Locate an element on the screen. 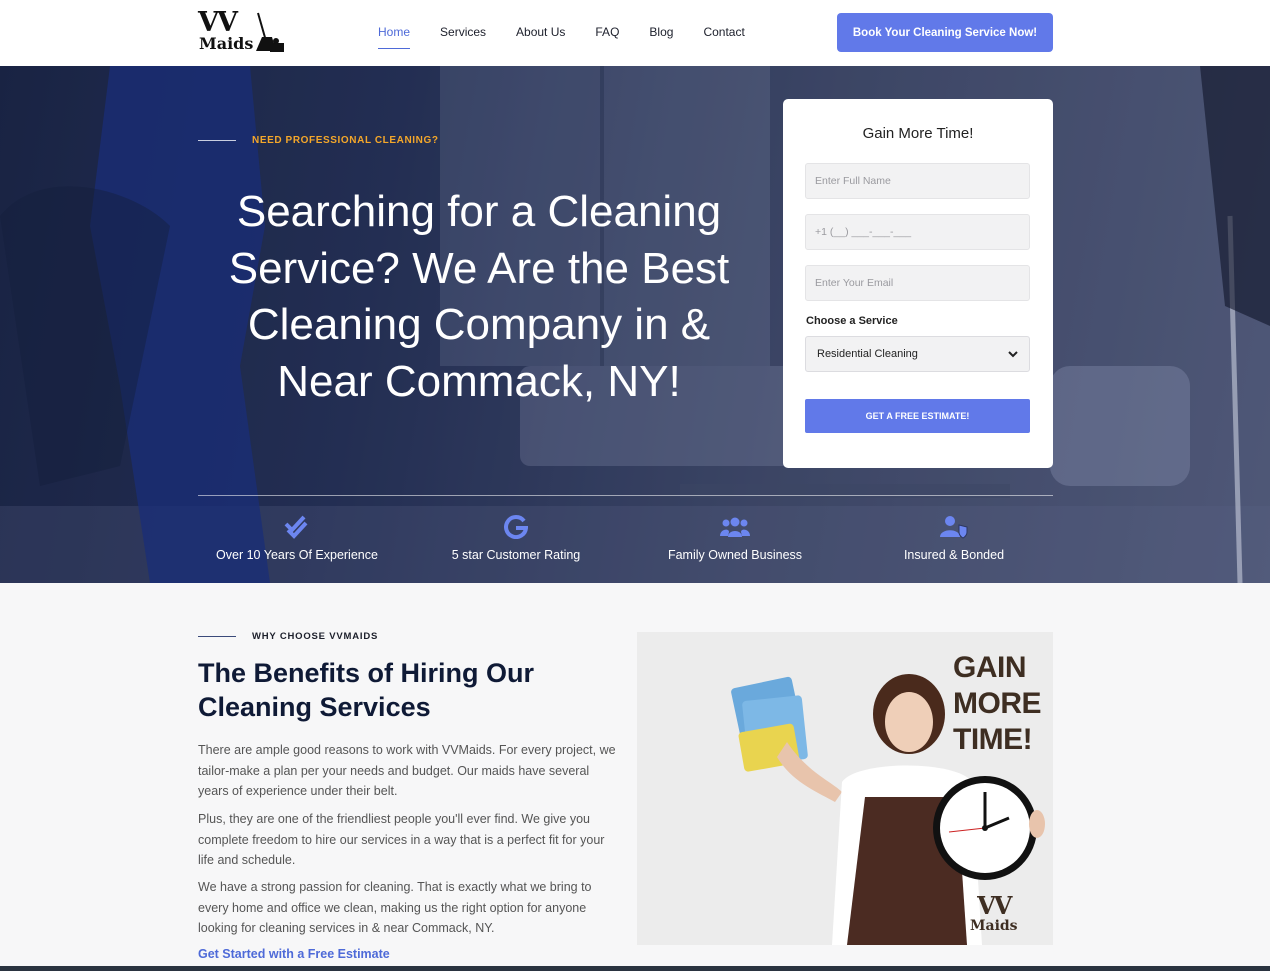 This screenshot has height=971, width=1270. feature-label: 5 star Customer Rating is located at coordinates (516, 555).